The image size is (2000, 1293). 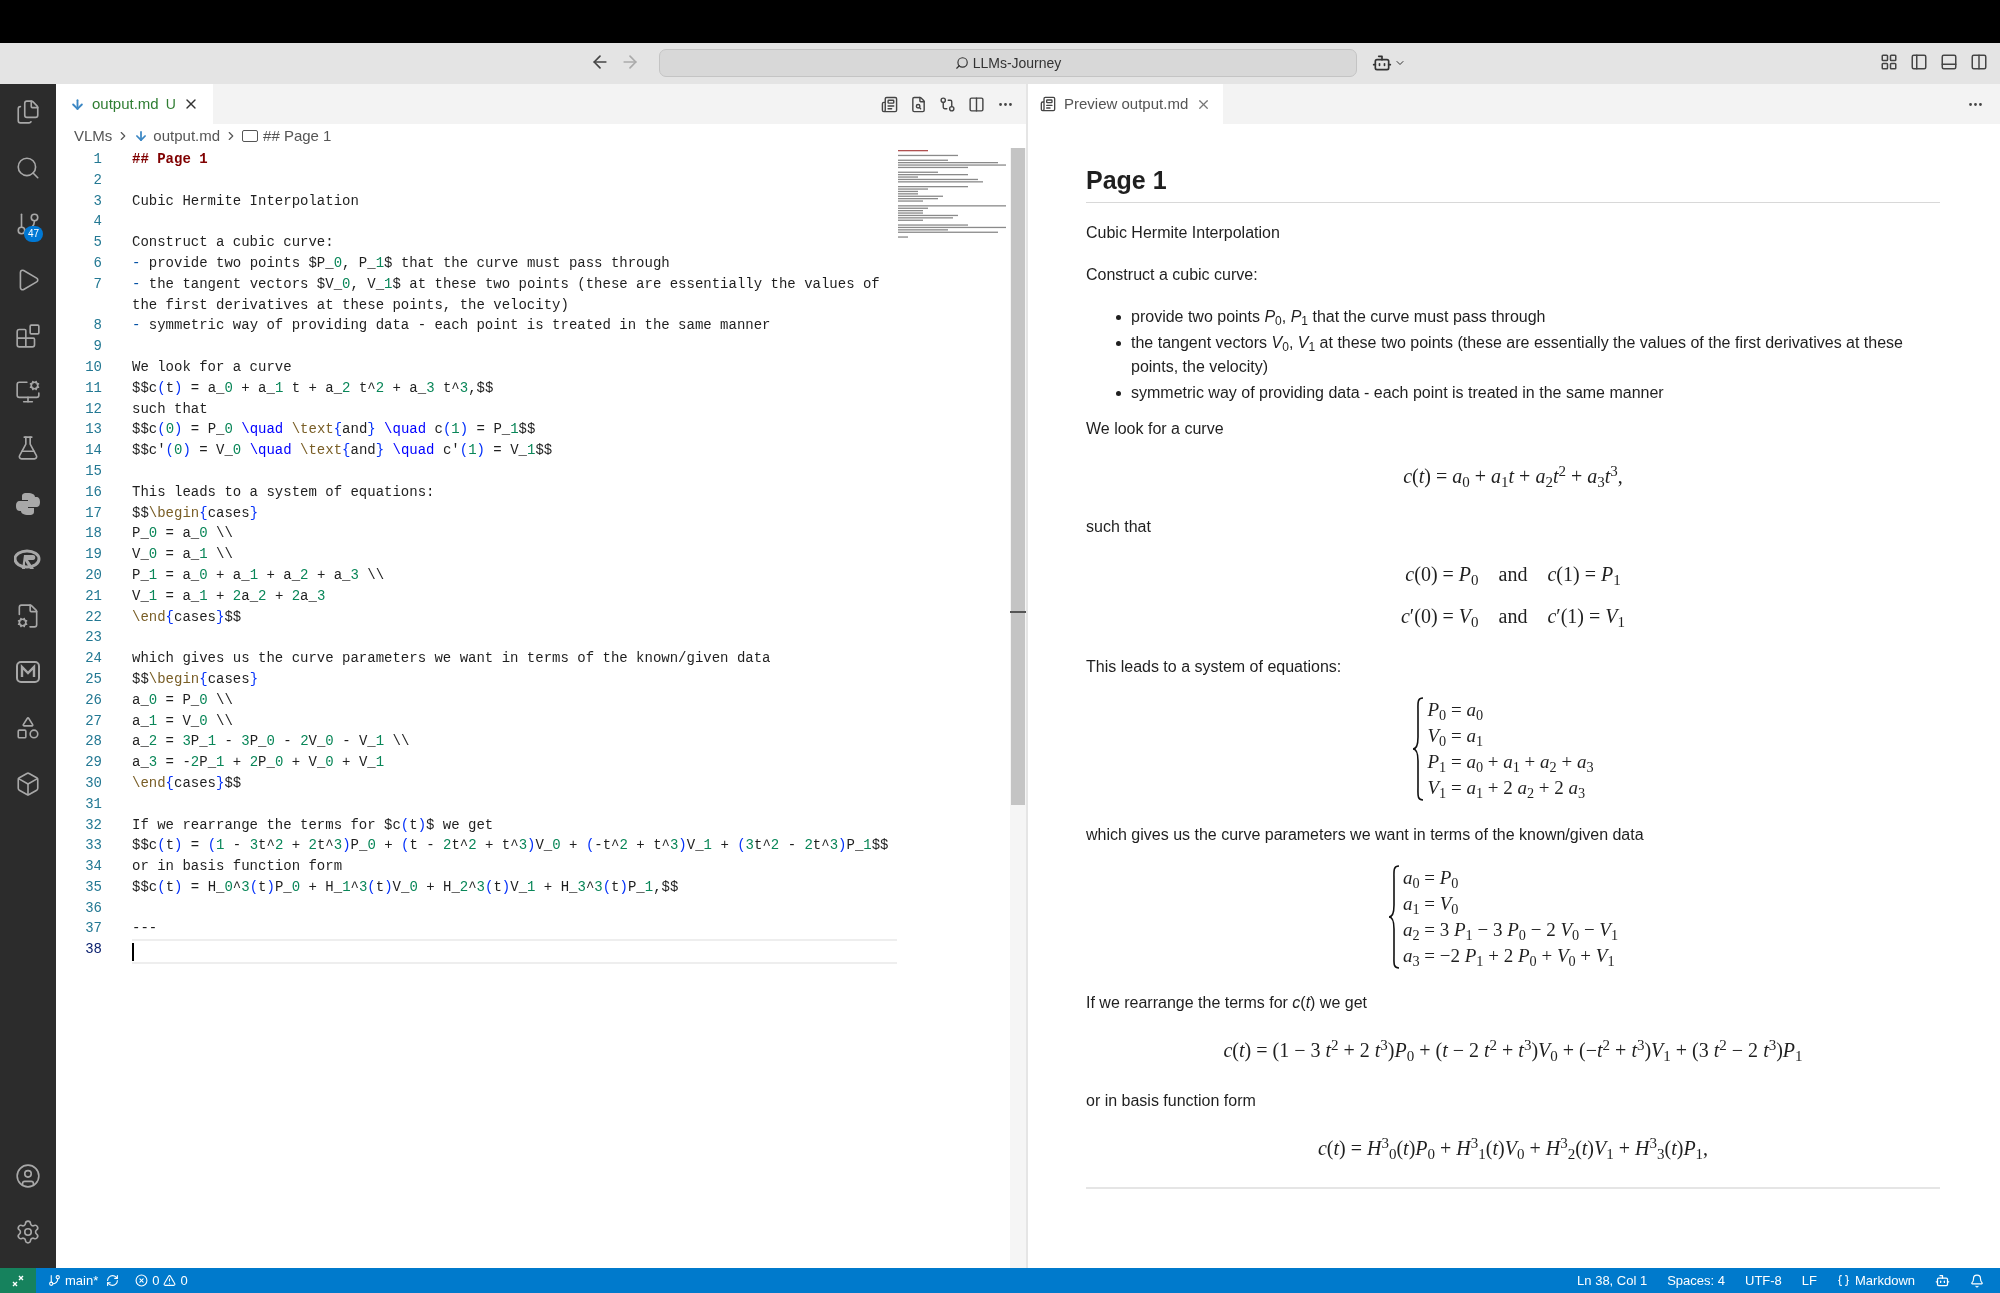 I want to click on panel-left-icon, so click(x=1919, y=62).